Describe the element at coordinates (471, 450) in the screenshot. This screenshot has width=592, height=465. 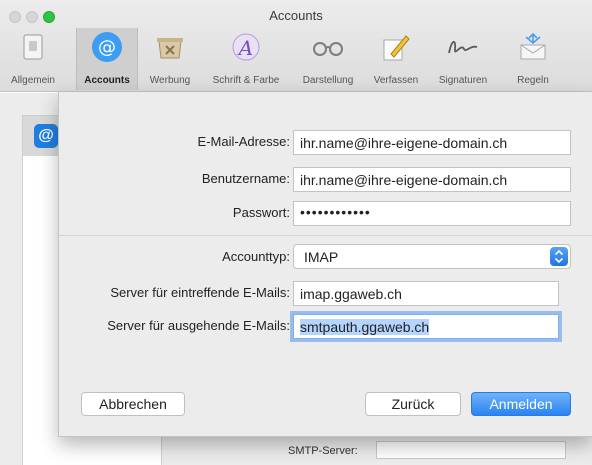
I see `smtp-server-field` at that location.